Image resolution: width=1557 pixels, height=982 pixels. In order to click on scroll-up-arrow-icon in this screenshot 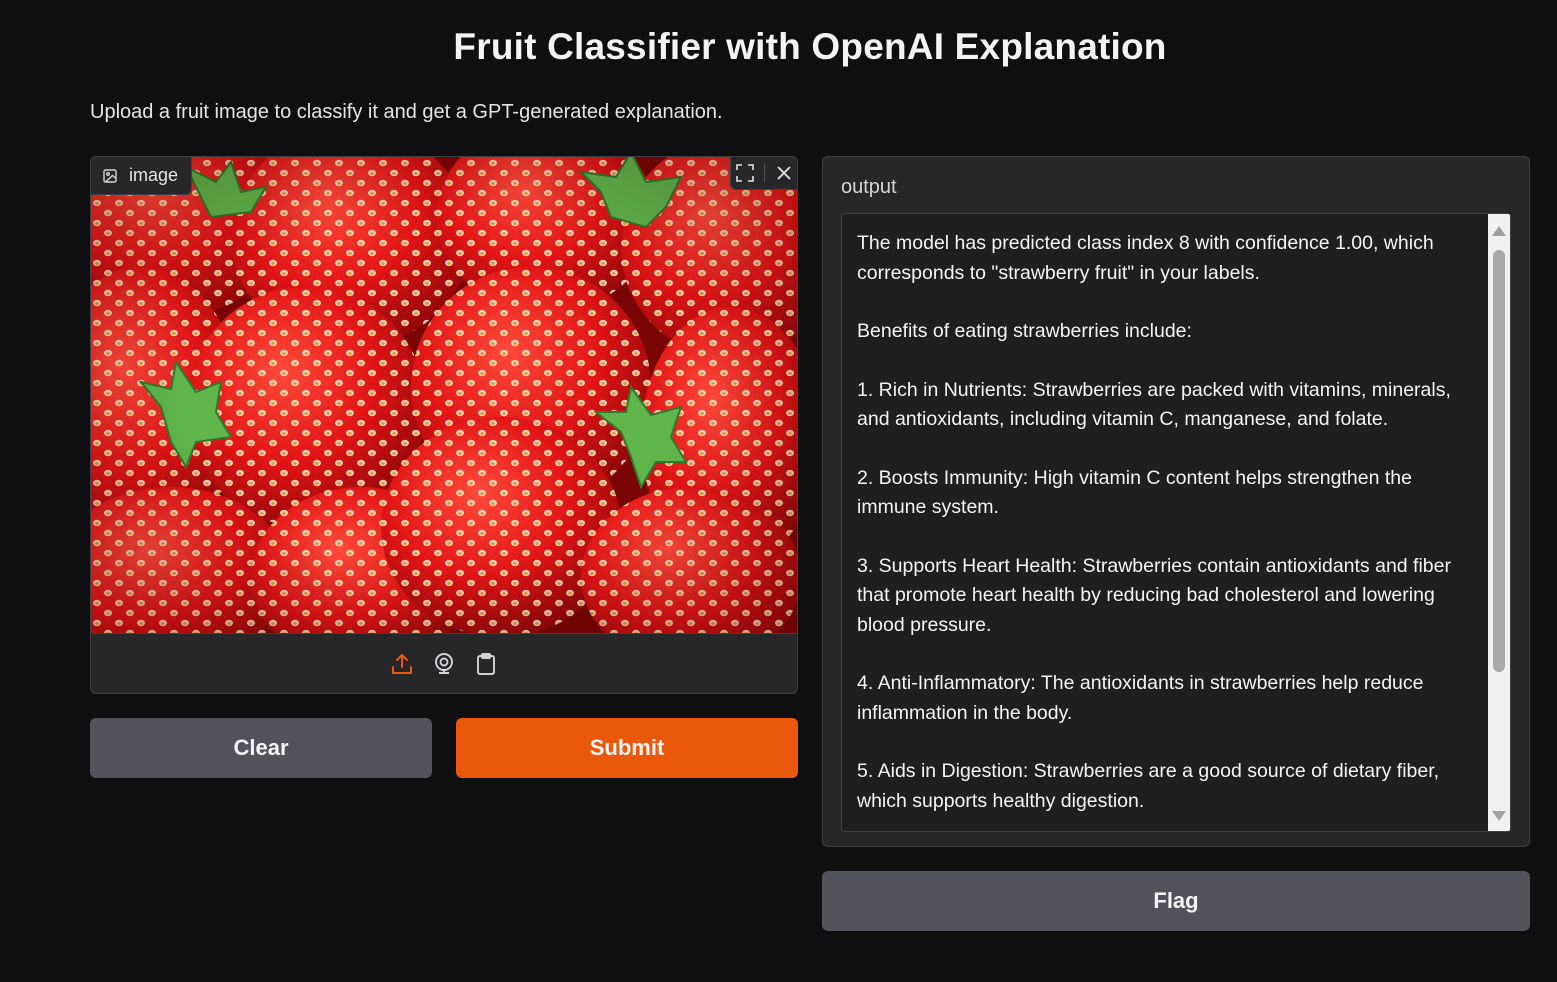, I will do `click(1499, 231)`.